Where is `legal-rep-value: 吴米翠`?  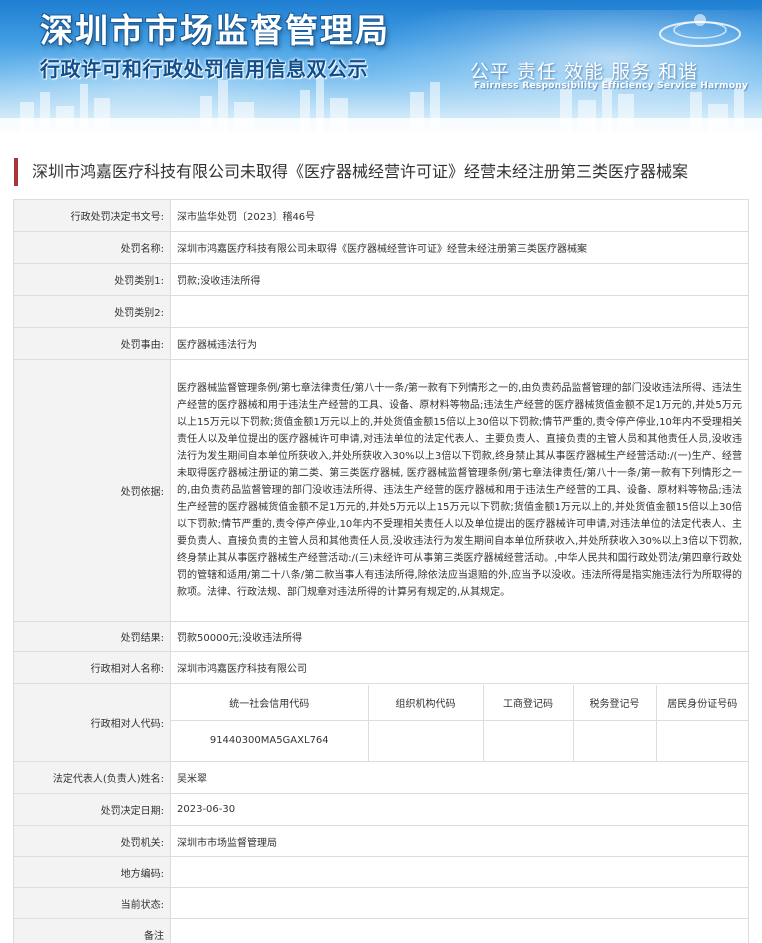 legal-rep-value: 吴米翠 is located at coordinates (459, 777).